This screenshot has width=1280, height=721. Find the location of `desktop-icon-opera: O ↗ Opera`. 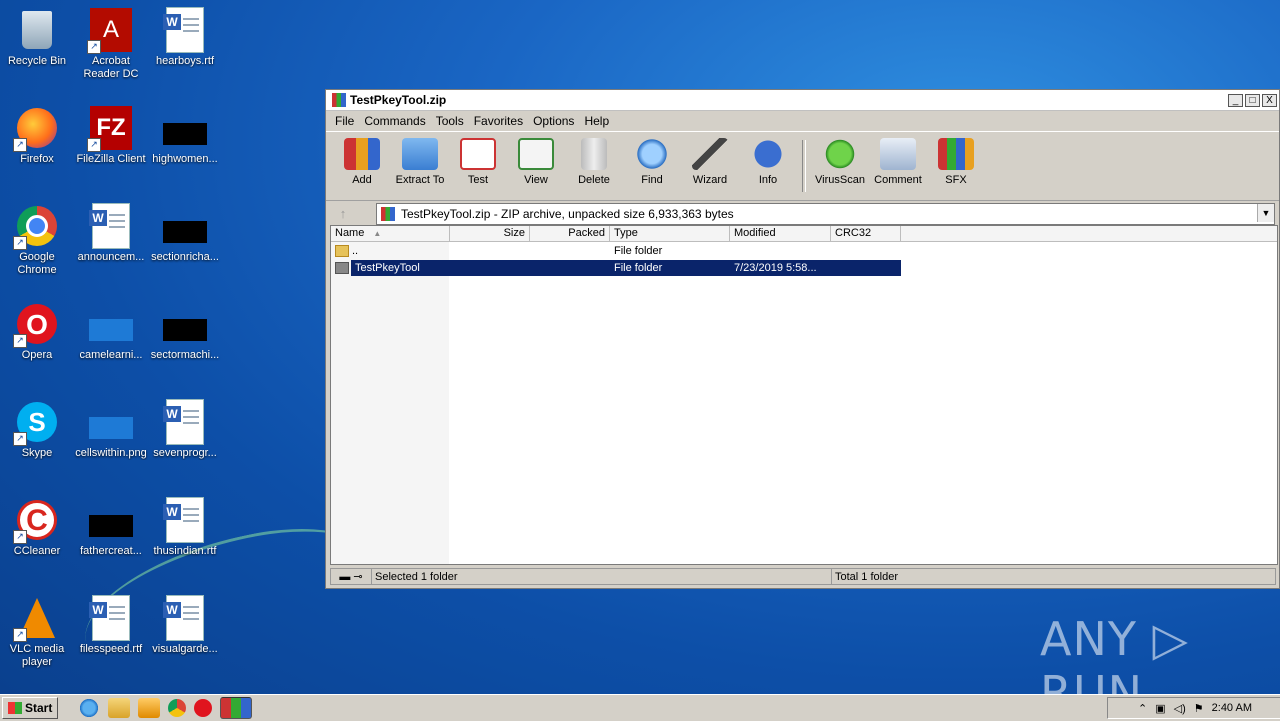

desktop-icon-opera: O ↗ Opera is located at coordinates (37, 329).